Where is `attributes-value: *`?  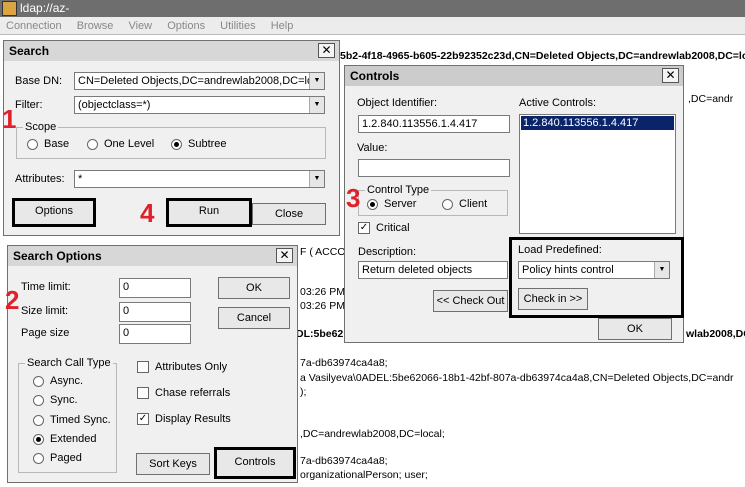
attributes-value: * is located at coordinates (80, 179).